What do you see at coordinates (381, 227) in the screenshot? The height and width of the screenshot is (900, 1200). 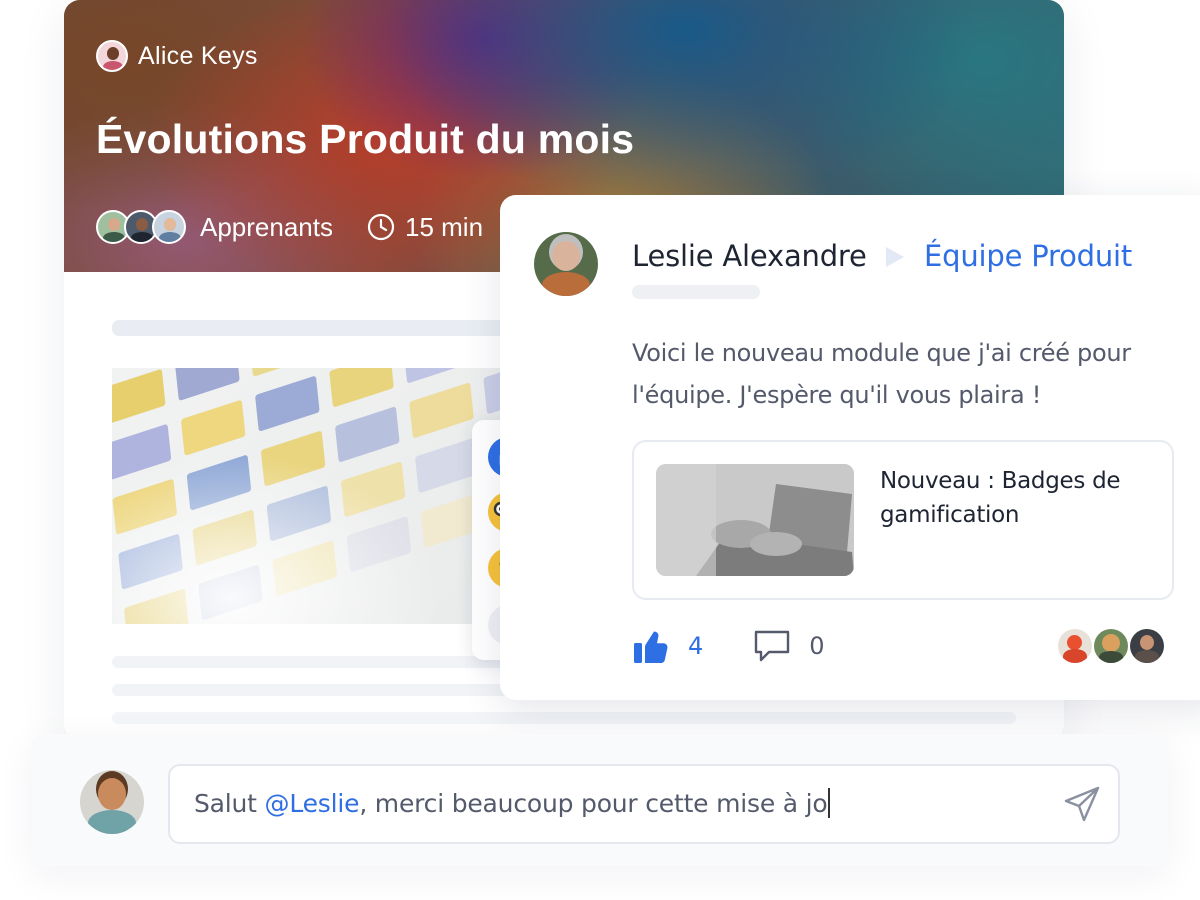 I see `clock-icon` at bounding box center [381, 227].